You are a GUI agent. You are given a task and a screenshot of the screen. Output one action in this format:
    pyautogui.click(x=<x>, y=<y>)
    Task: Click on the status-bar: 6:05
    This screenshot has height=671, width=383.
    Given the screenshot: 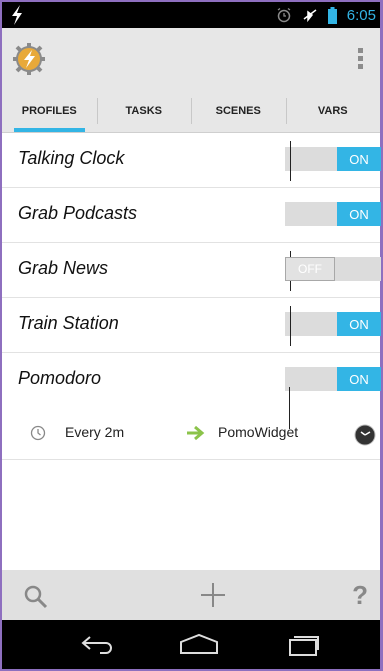 What is the action you would take?
    pyautogui.click(x=191, y=15)
    